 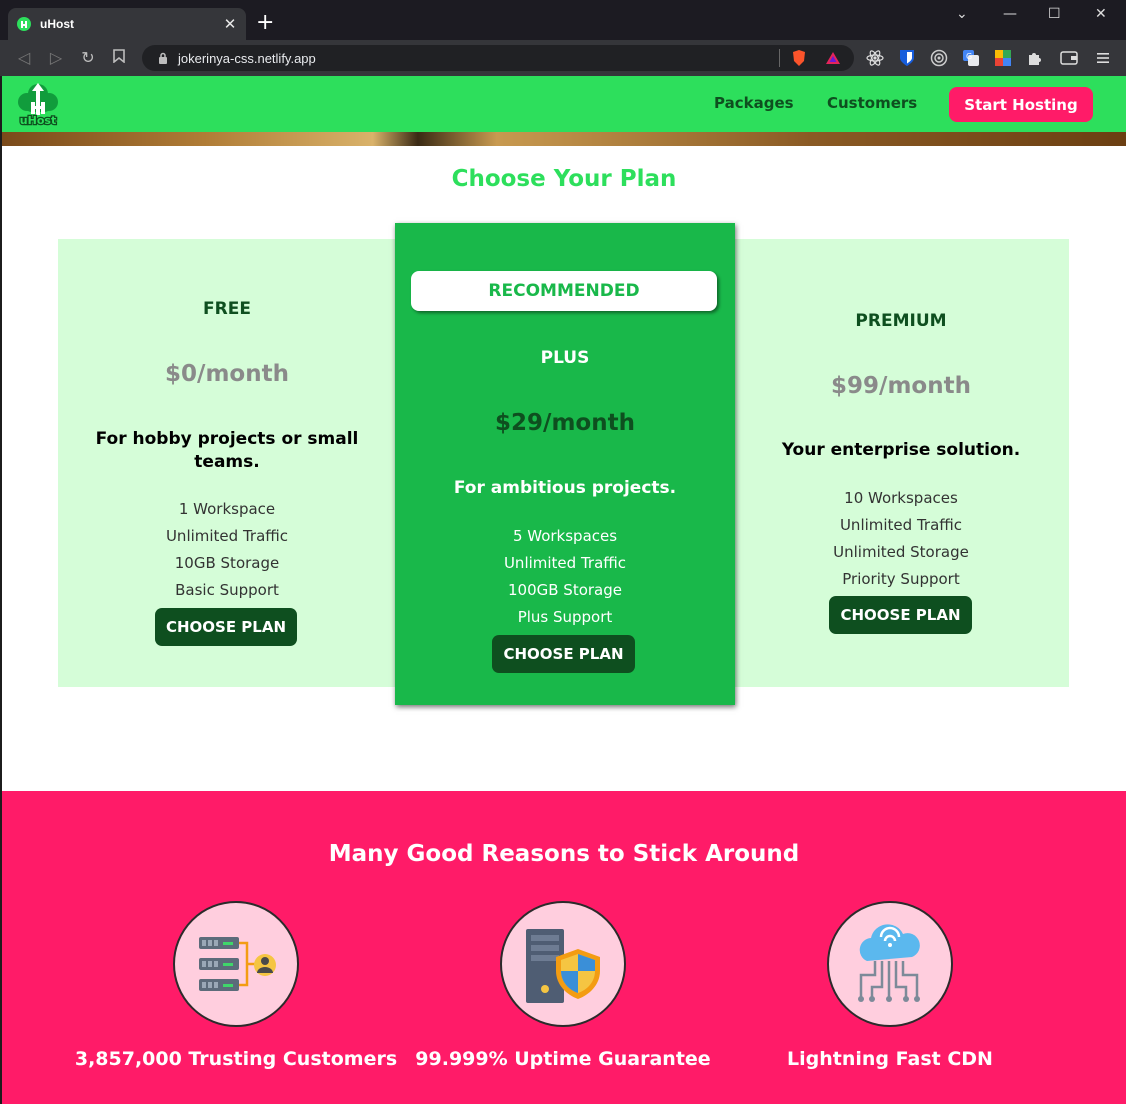 What do you see at coordinates (1003, 58) in the screenshot?
I see `colorful-extension-icon` at bounding box center [1003, 58].